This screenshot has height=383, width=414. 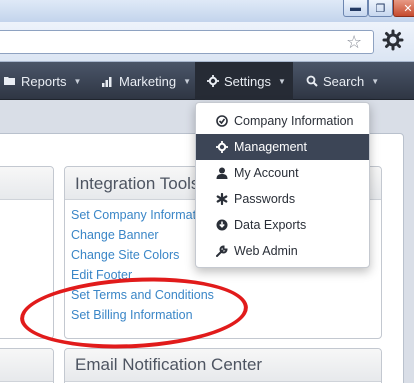 What do you see at coordinates (142, 255) in the screenshot?
I see `change-site-colors-link: Change Site Colors` at bounding box center [142, 255].